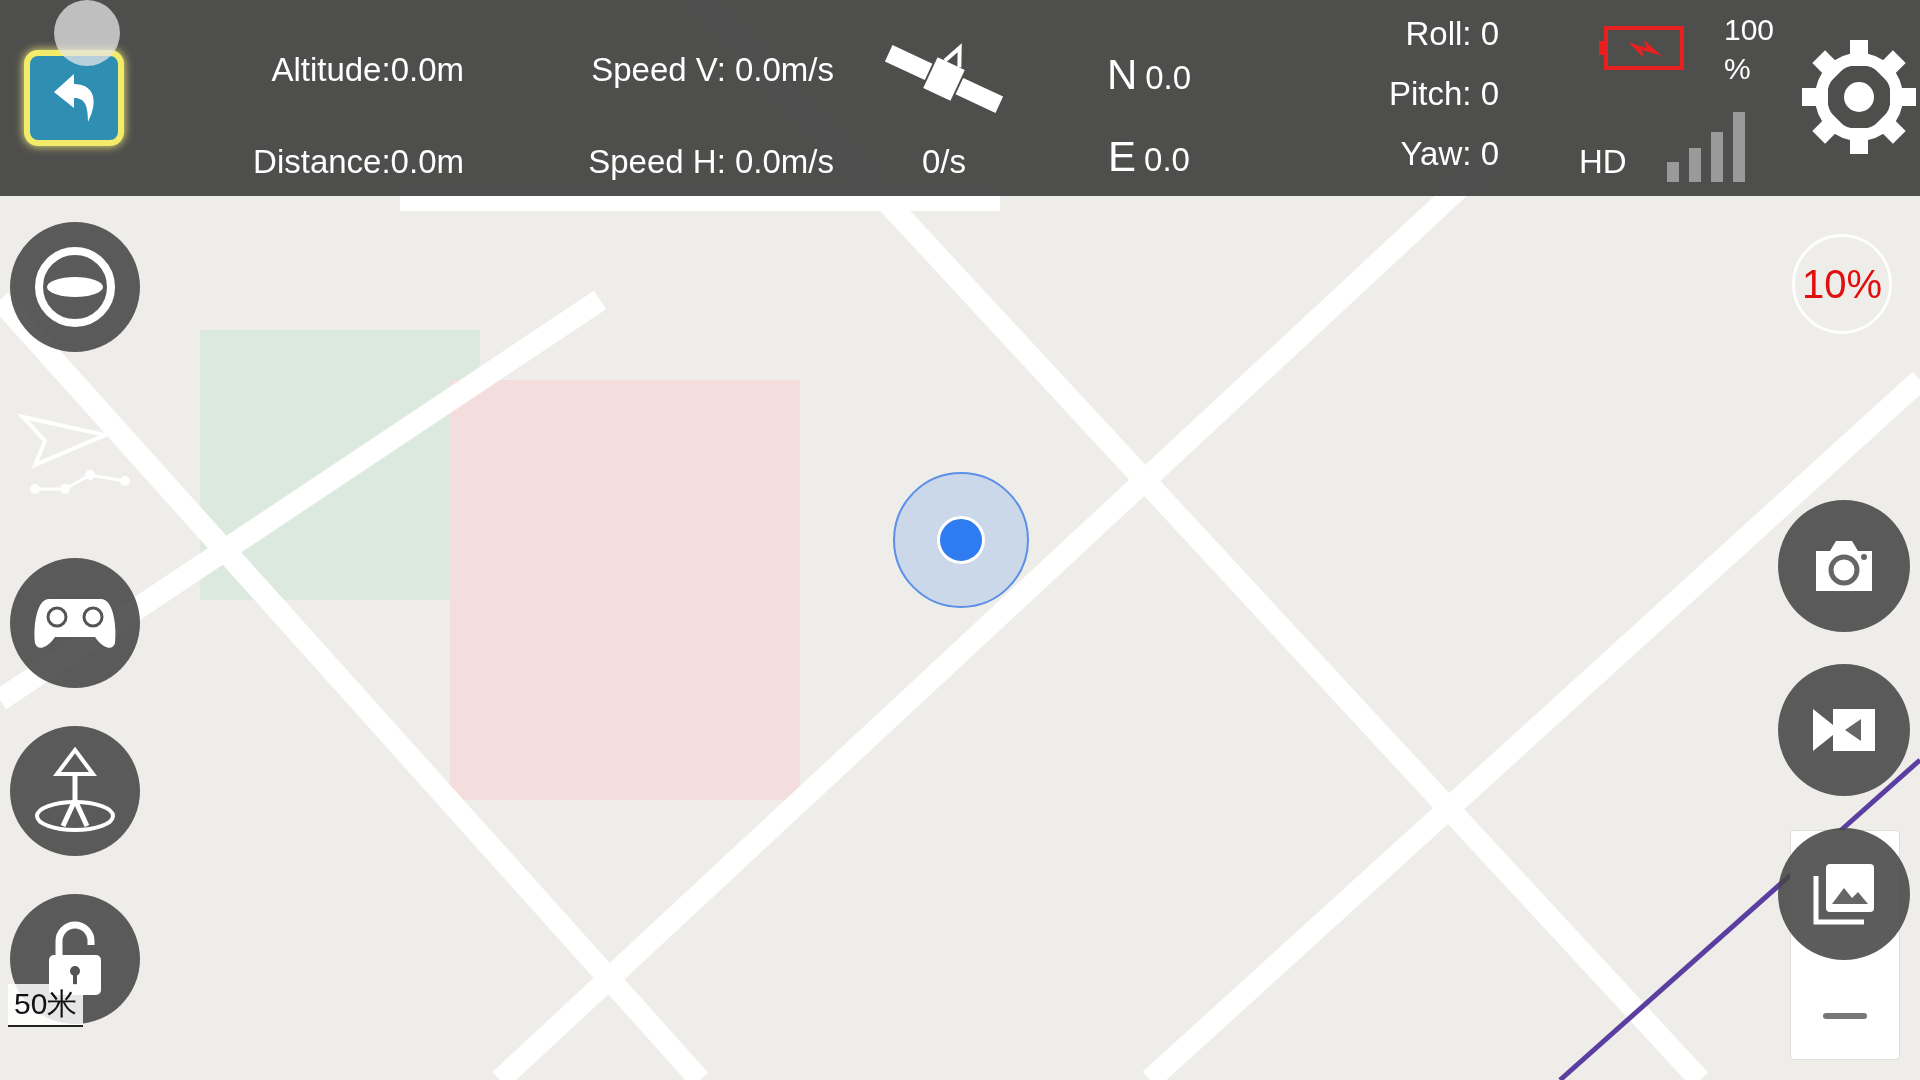 The height and width of the screenshot is (1080, 1920). Describe the element at coordinates (1168, 78) in the screenshot. I see `north-value: 0.0` at that location.